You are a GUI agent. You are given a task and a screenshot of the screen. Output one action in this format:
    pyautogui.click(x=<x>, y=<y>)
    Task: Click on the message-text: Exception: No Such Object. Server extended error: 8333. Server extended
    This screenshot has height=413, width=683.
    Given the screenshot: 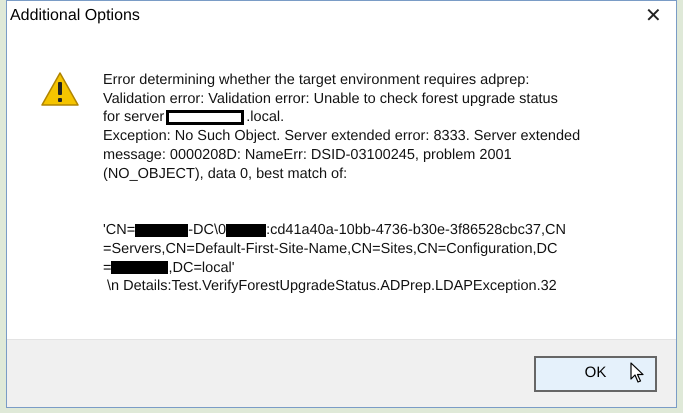 What is the action you would take?
    pyautogui.click(x=341, y=136)
    